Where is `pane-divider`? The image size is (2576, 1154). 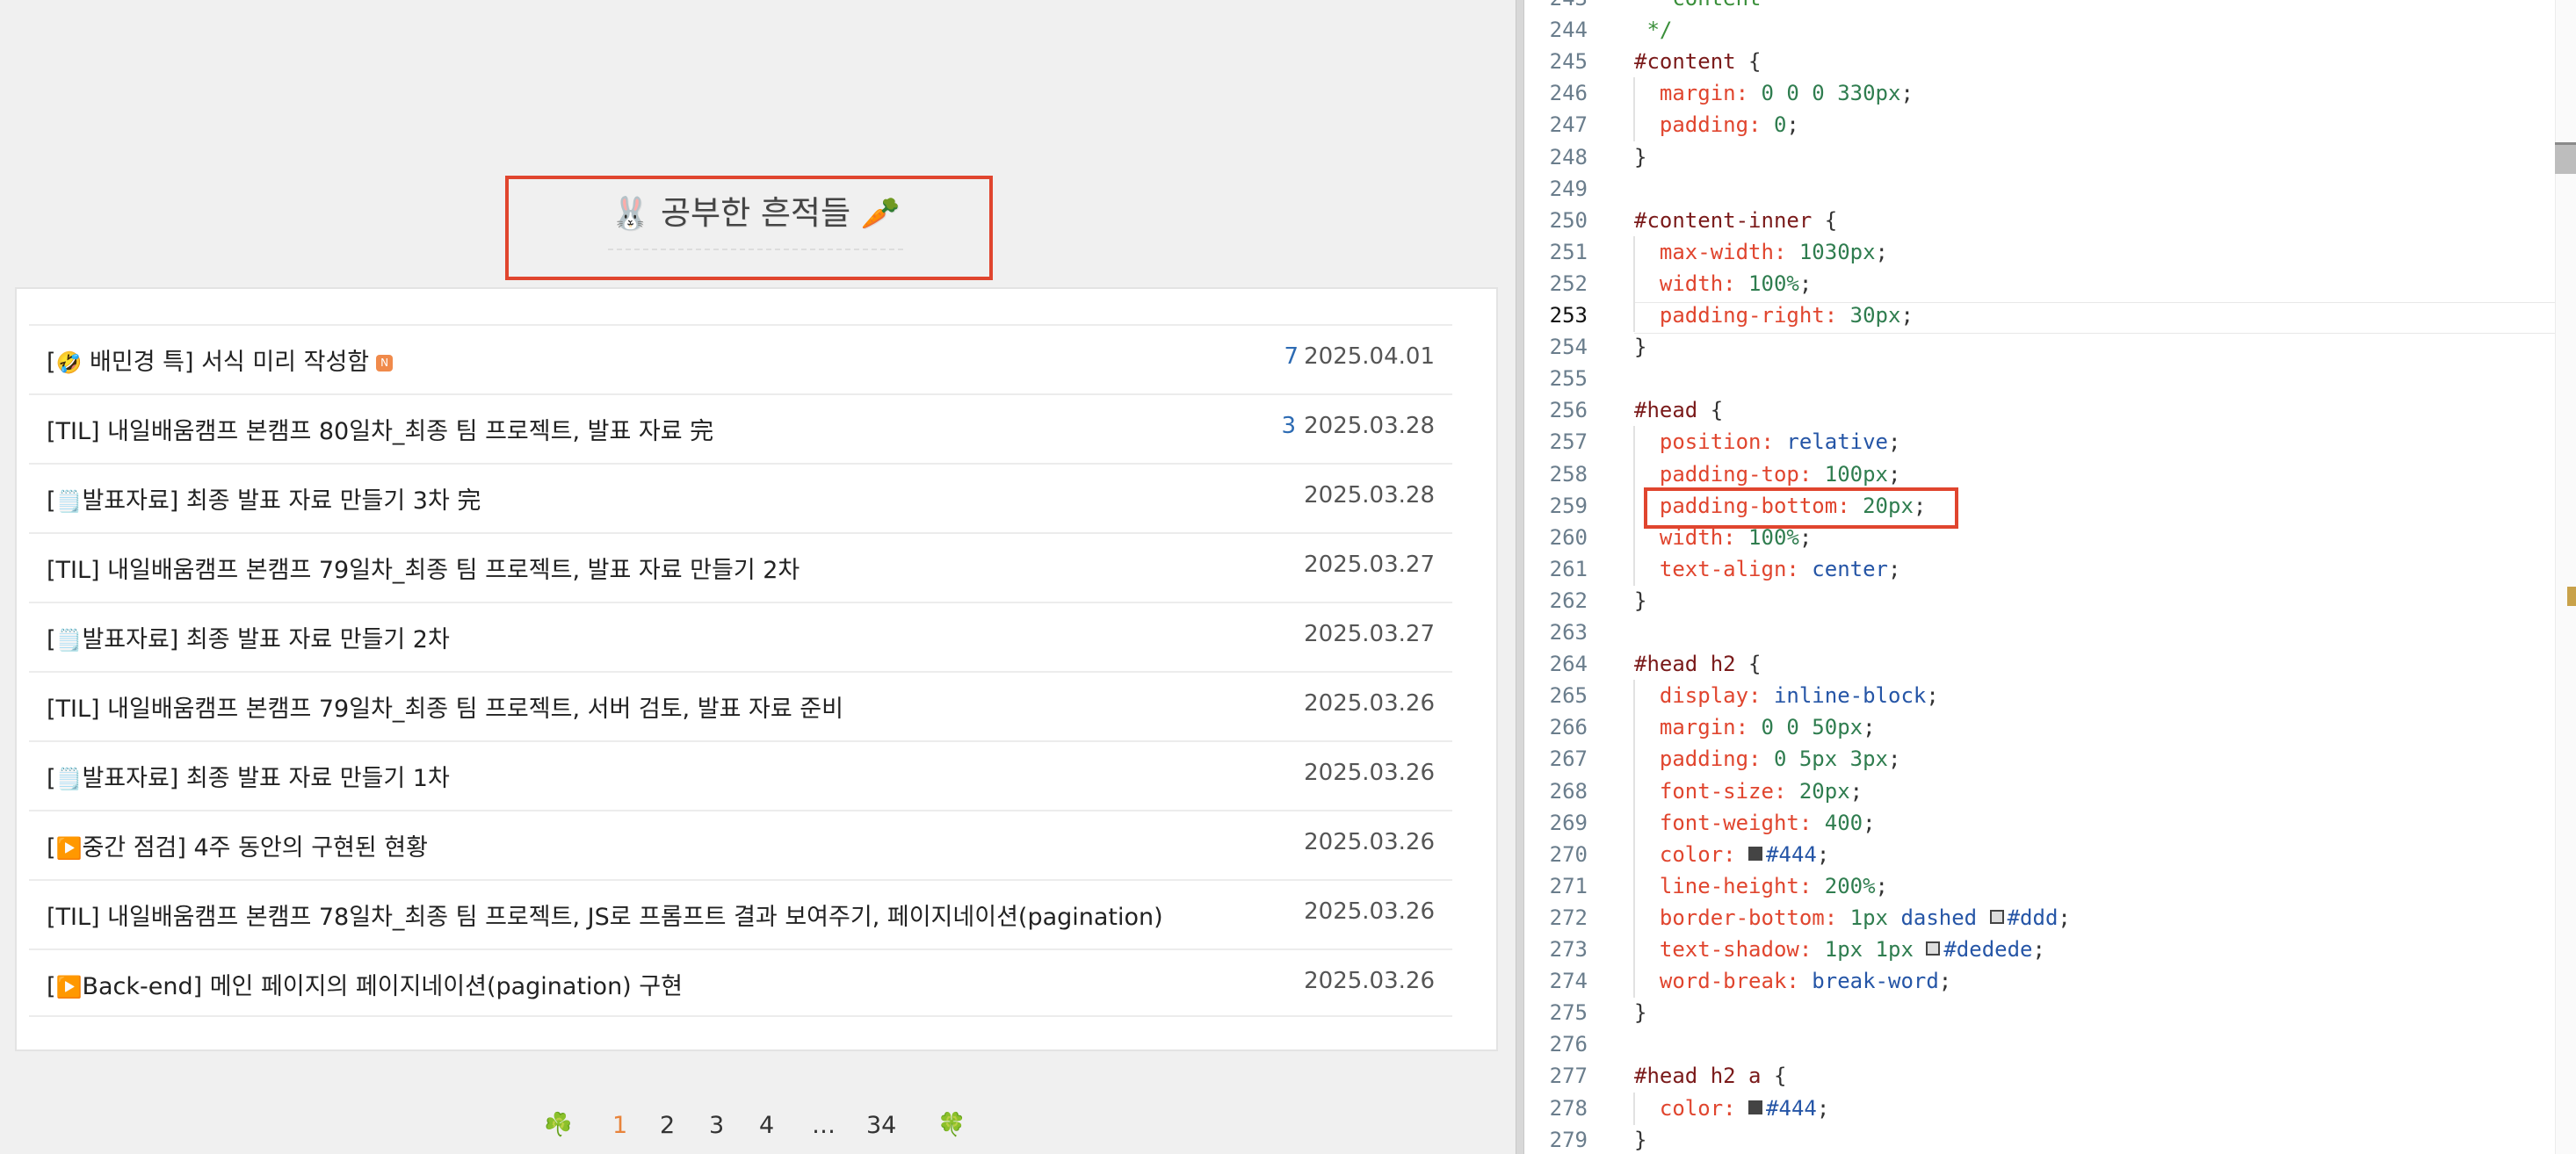
pane-divider is located at coordinates (1520, 577).